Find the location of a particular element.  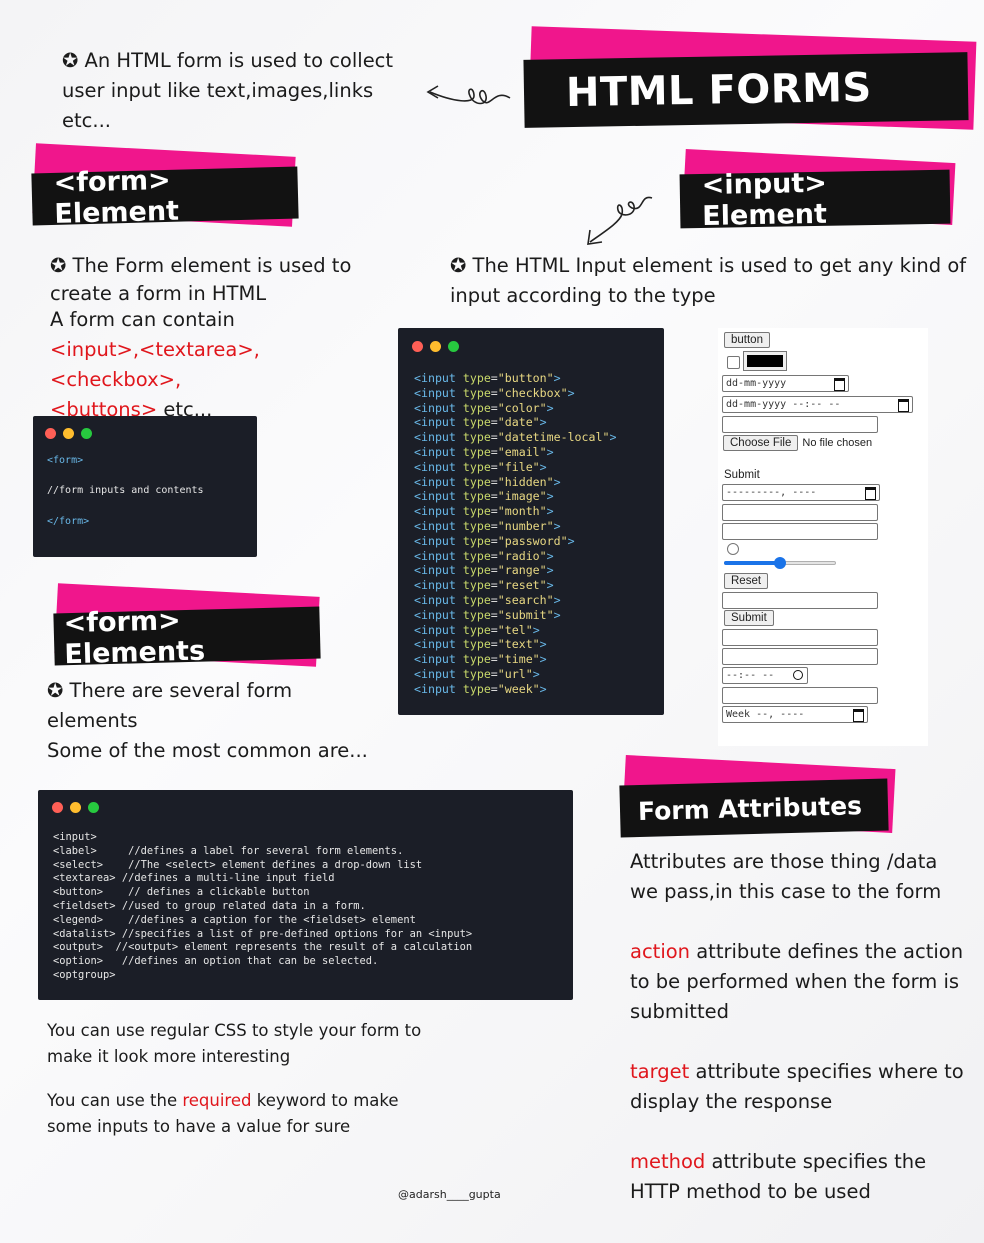

input-type-line: <input type="range"> is located at coordinates (515, 570).